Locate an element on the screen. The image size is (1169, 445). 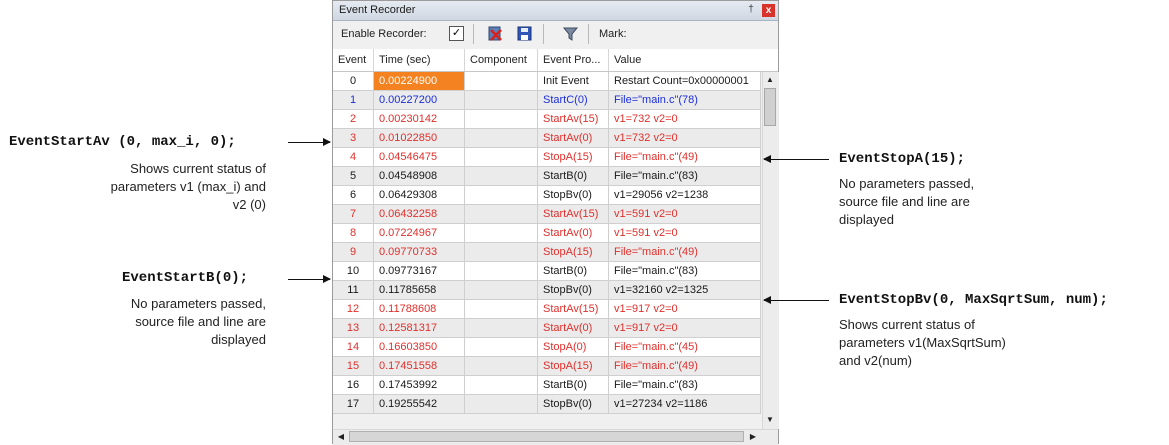
event-cell: 15 is located at coordinates (353, 366).